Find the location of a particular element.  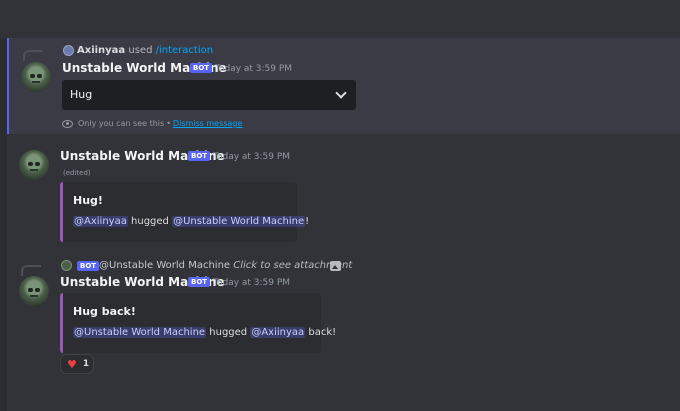

ephemeral-notice: Only you can see this • Dismiss message is located at coordinates (152, 123).